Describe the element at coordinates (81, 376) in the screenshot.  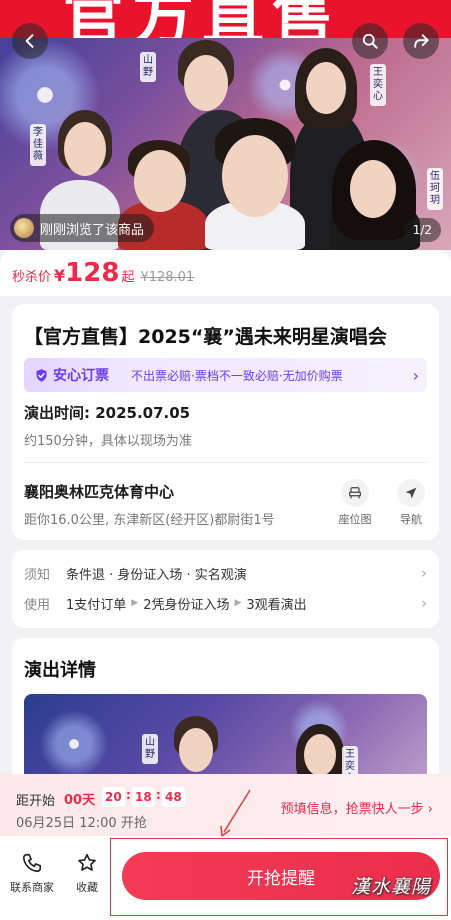
I see `guarantee-label: 安心订票` at that location.